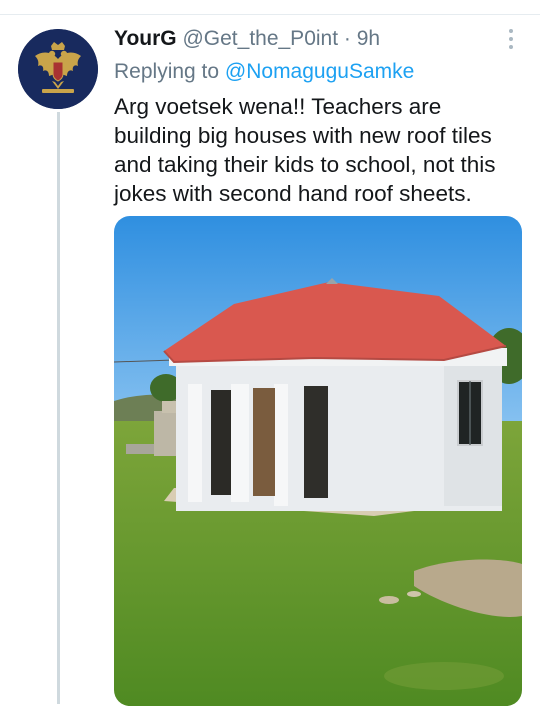  What do you see at coordinates (511, 40) in the screenshot?
I see `more-options-icon` at bounding box center [511, 40].